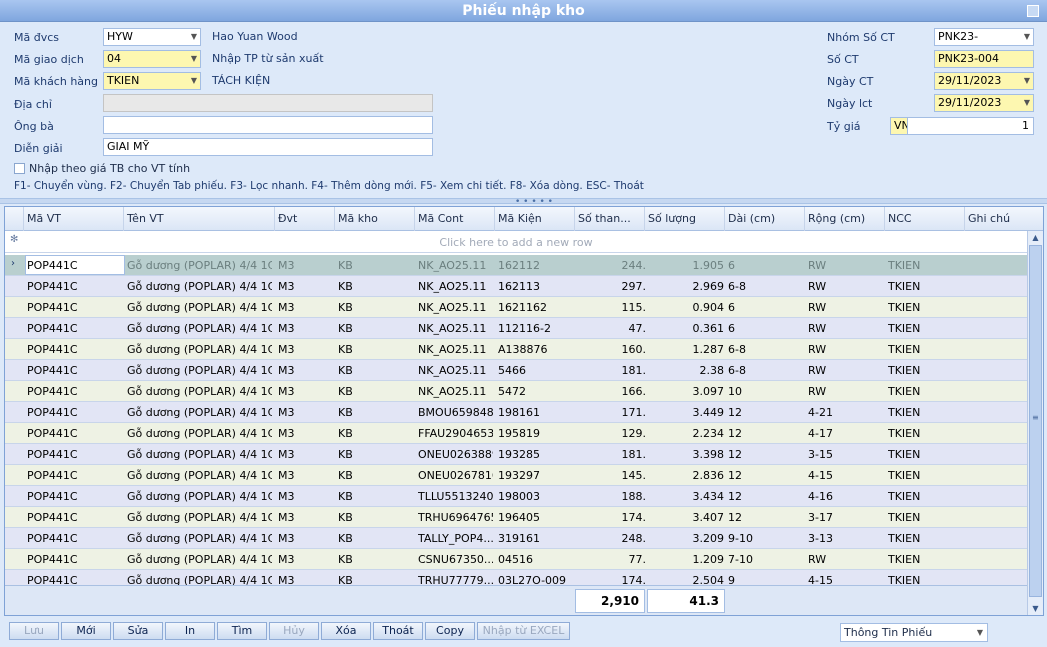  What do you see at coordinates (102, 168) in the screenshot?
I see `nhap-theo-gia-checkbox: Nhập theo giá TB cho VT tính` at bounding box center [102, 168].